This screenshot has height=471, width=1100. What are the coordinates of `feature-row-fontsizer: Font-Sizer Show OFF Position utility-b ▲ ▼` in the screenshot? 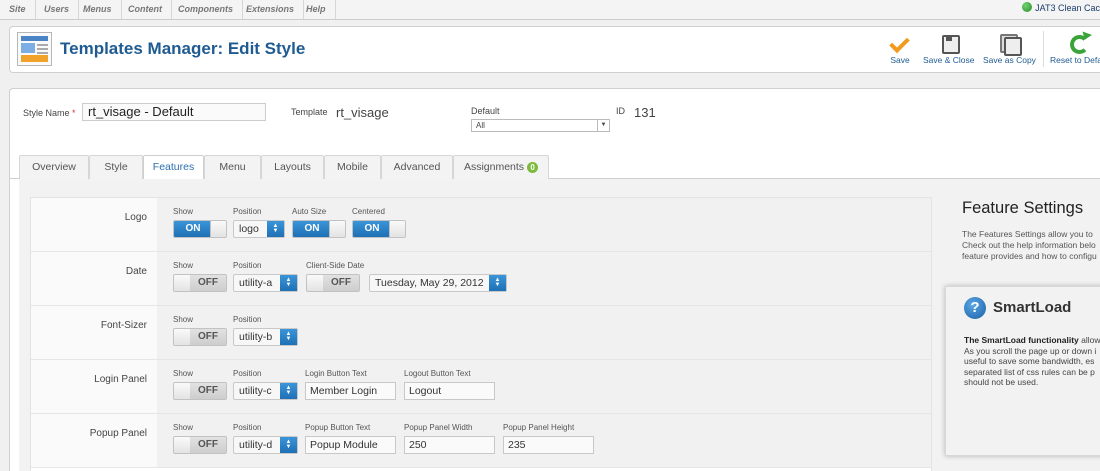 It's located at (481, 333).